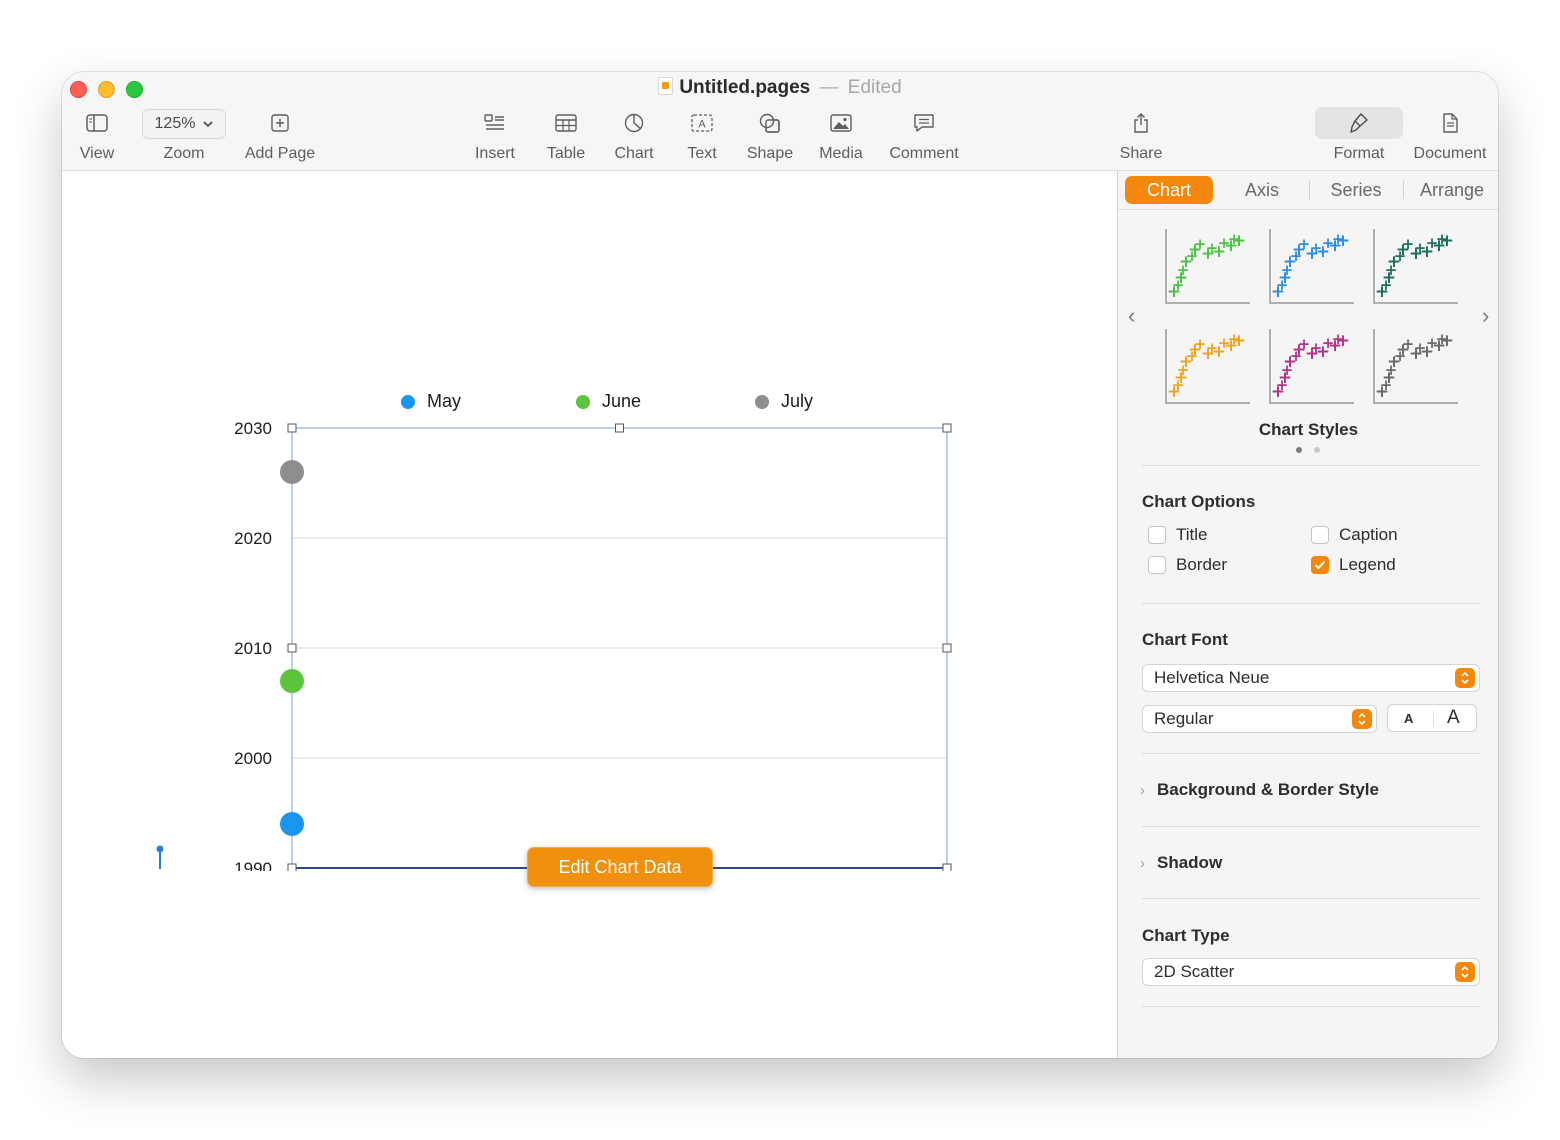 This screenshot has height=1140, width=1560. Describe the element at coordinates (495, 123) in the screenshot. I see `insert-icon` at that location.